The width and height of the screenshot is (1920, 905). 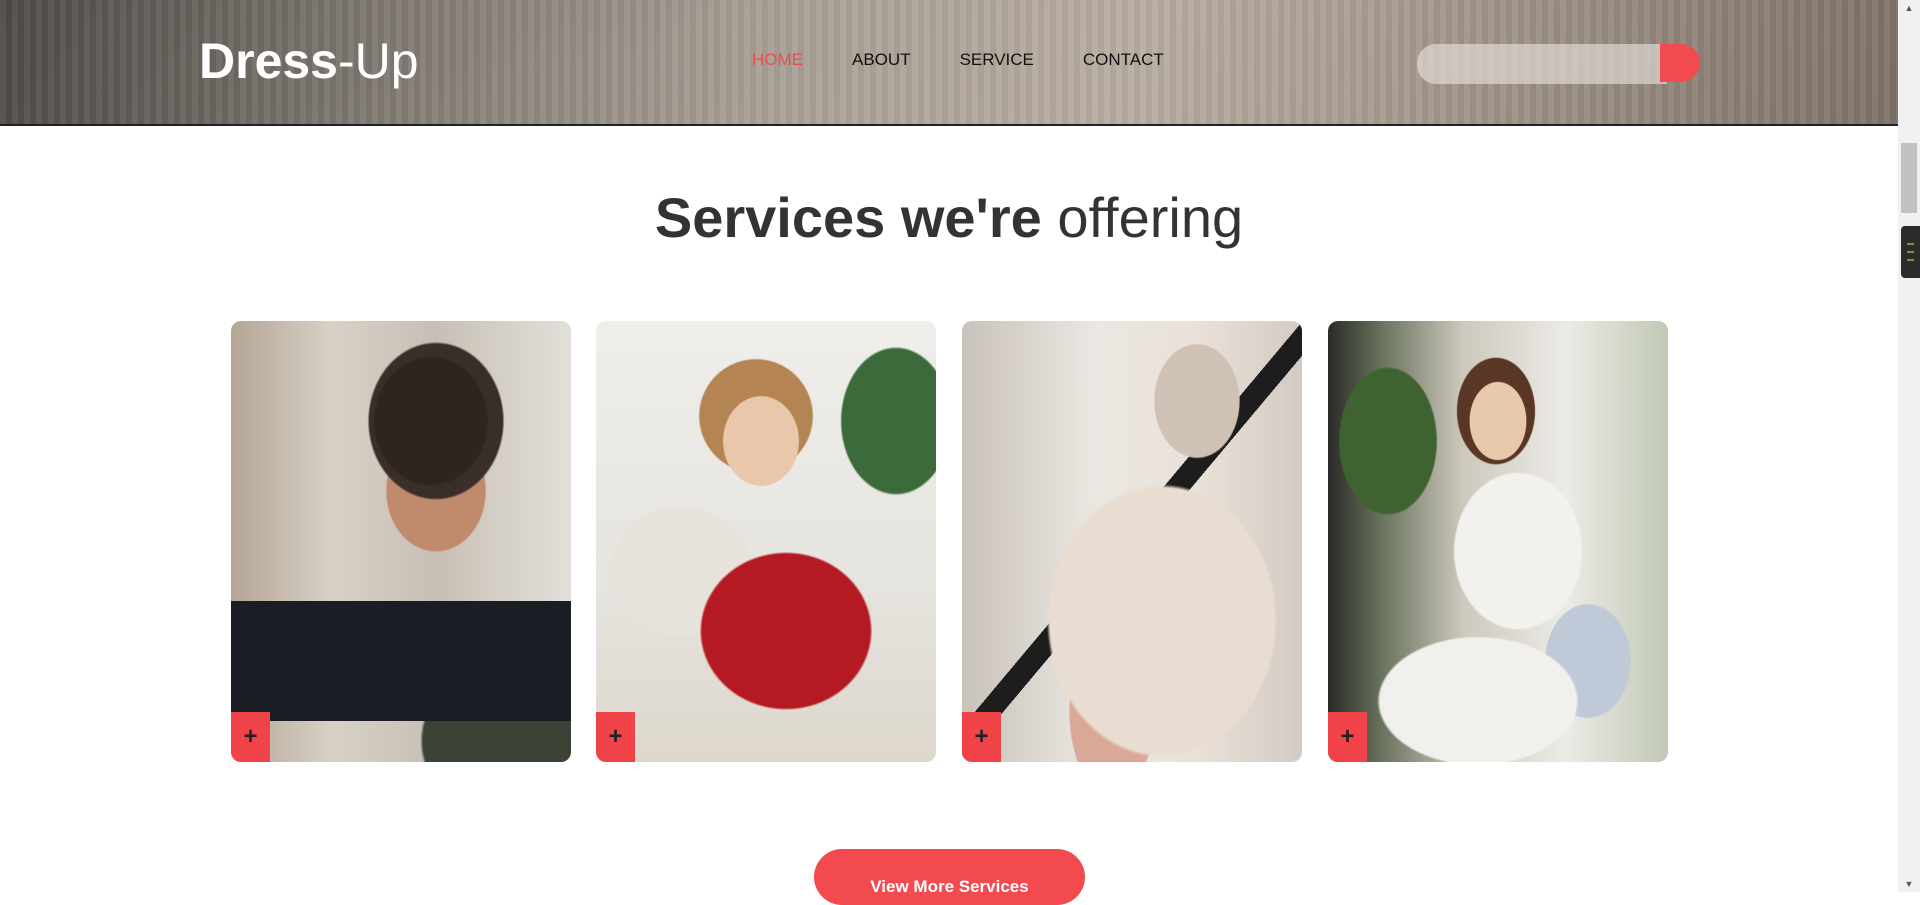 What do you see at coordinates (997, 60) in the screenshot?
I see `nav-link-service: SERVICE` at bounding box center [997, 60].